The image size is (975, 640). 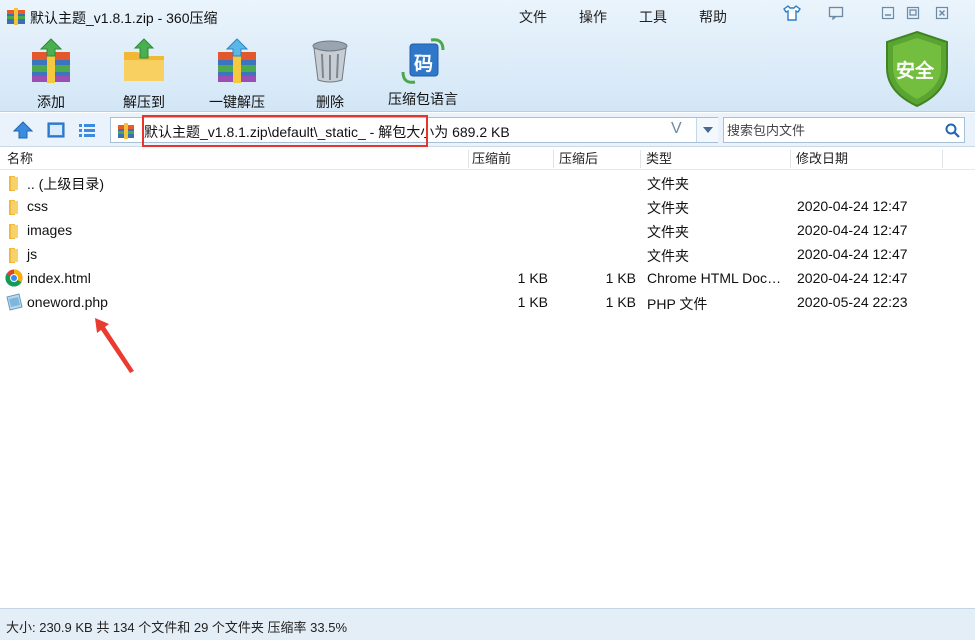 What do you see at coordinates (424, 64) in the screenshot?
I see `encoding-glyph: 码` at bounding box center [424, 64].